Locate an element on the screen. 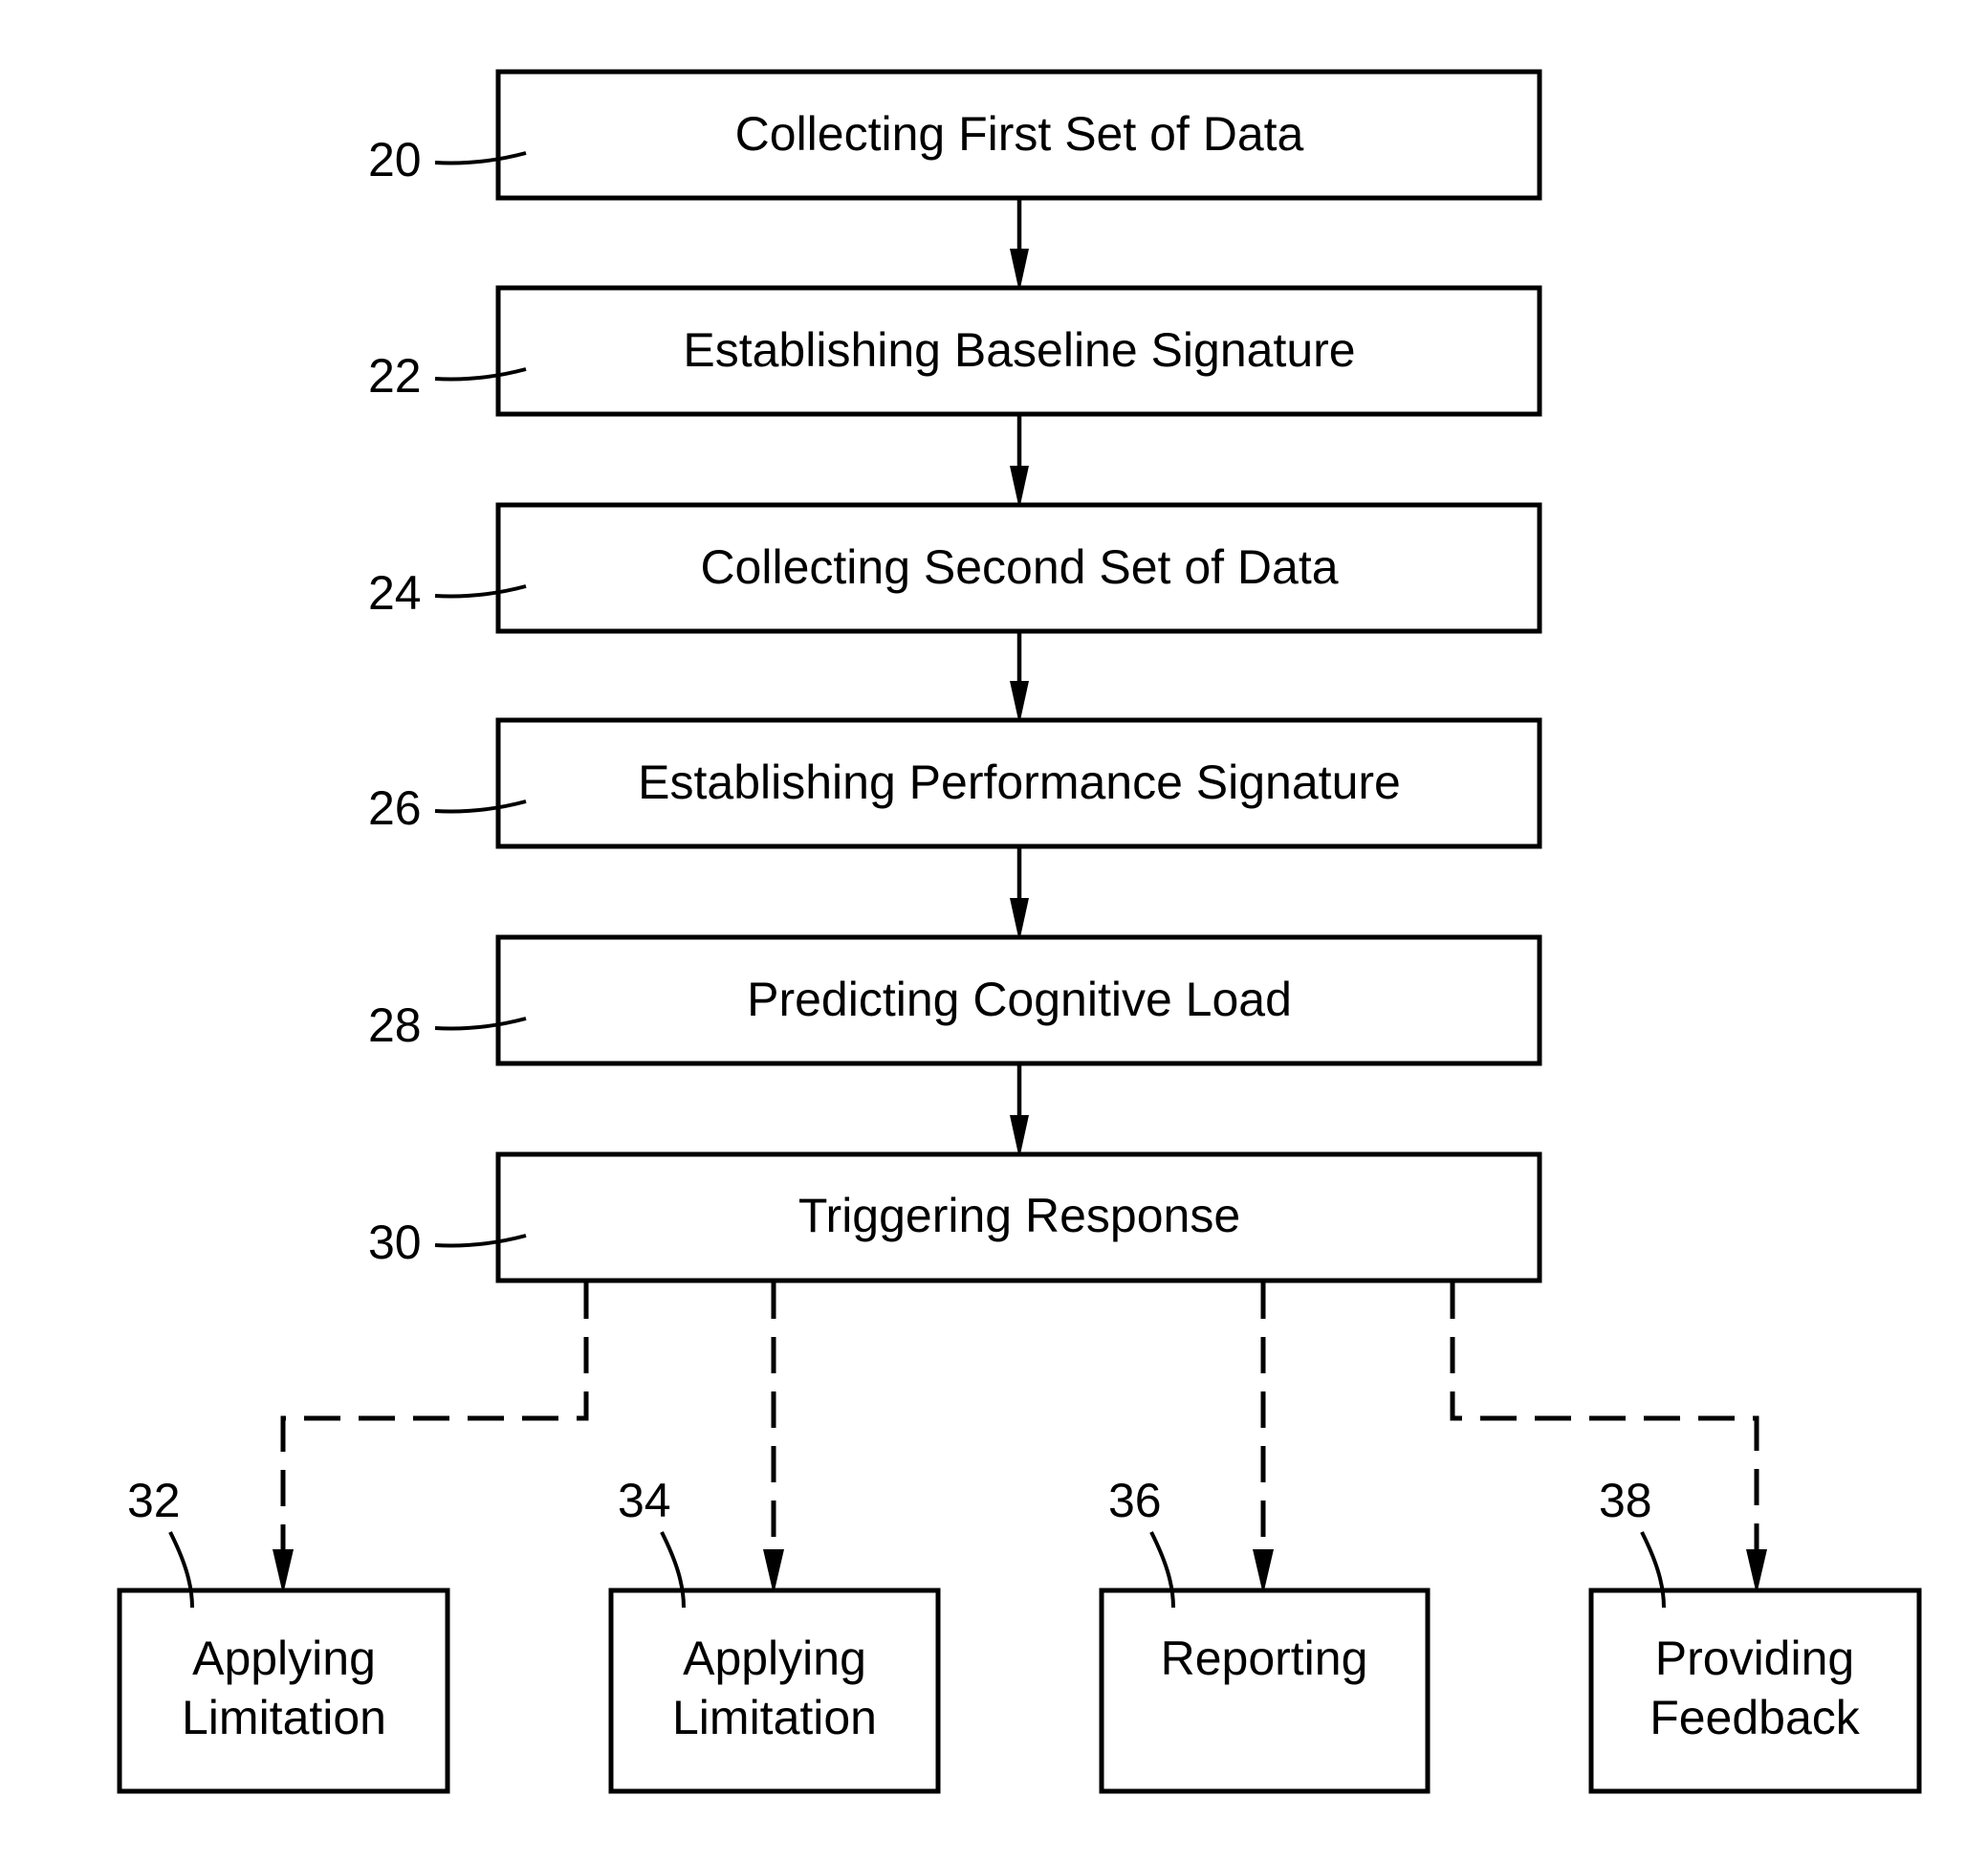 The width and height of the screenshot is (1988, 1862). step-box-20: Collecting First Set of Data 20 is located at coordinates (955, 135).